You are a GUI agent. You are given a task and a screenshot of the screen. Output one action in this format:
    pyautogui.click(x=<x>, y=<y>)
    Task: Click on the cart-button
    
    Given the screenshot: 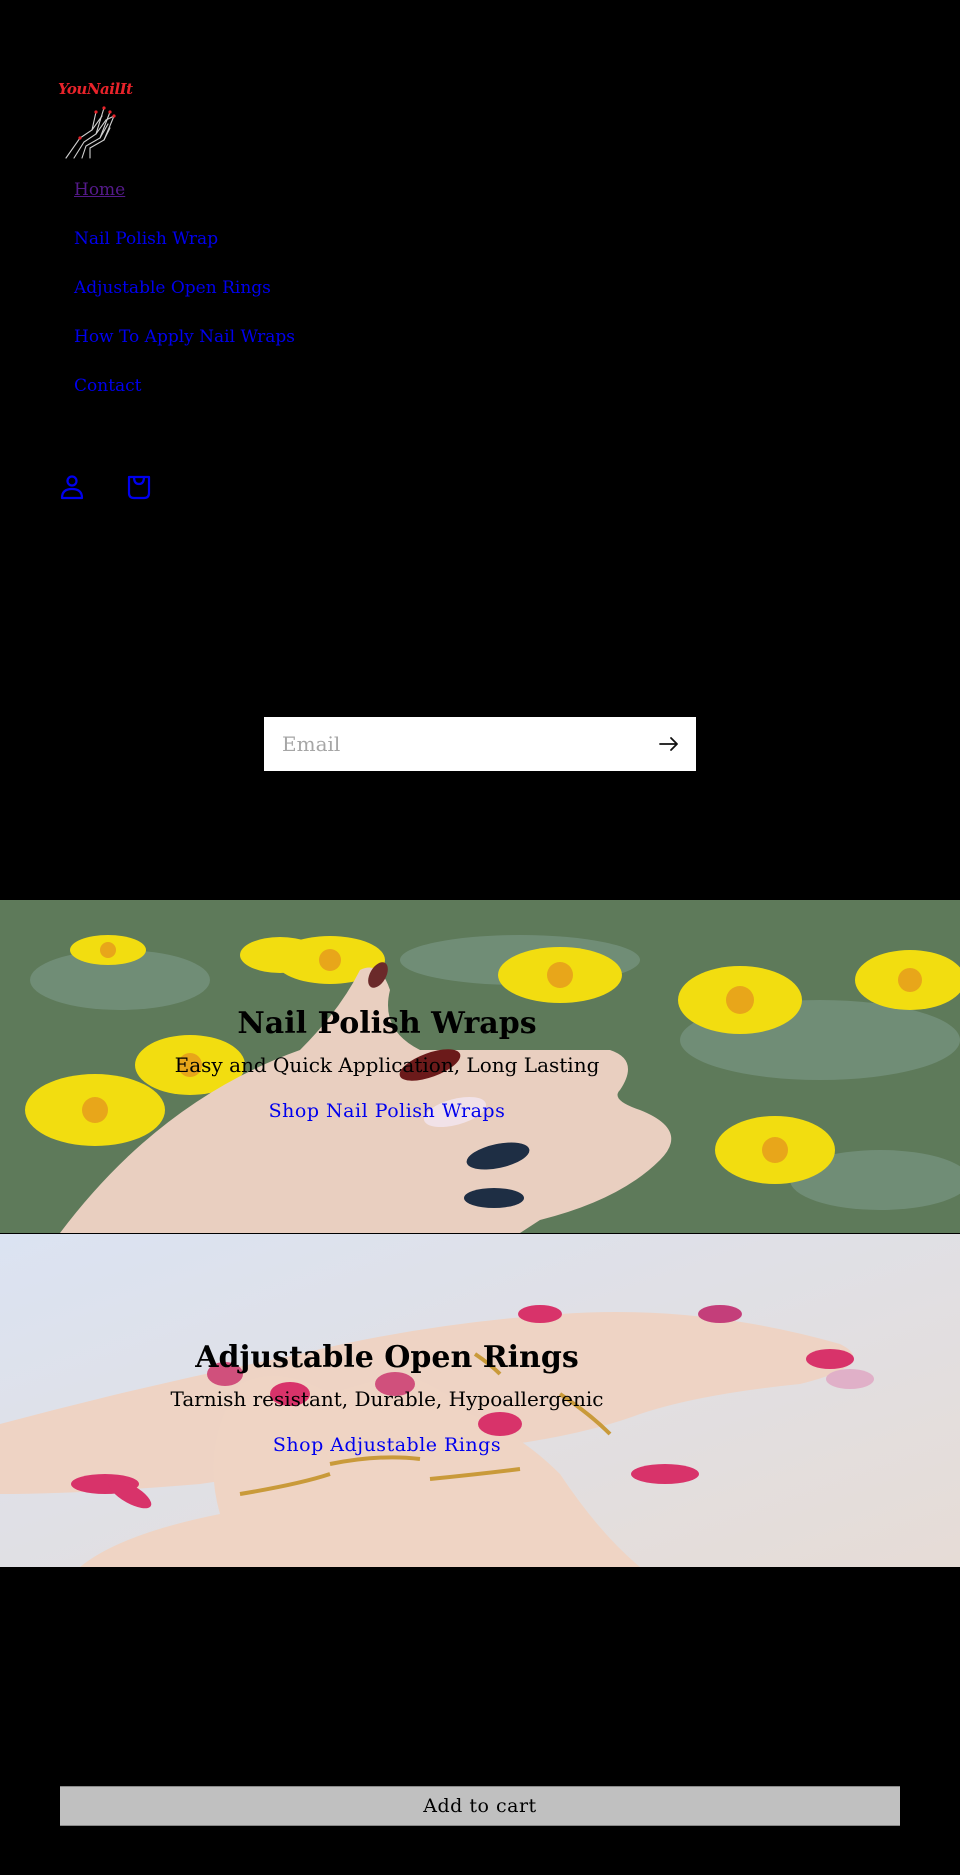 What is the action you would take?
    pyautogui.click(x=139, y=487)
    